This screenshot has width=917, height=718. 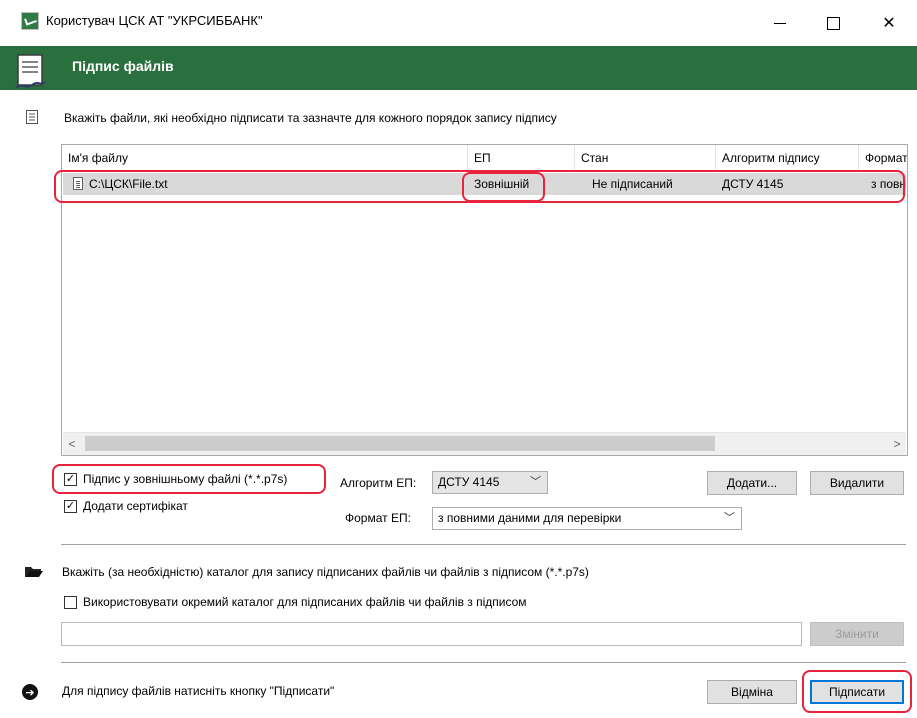 I want to click on highlight-ep-outline, so click(x=503, y=187).